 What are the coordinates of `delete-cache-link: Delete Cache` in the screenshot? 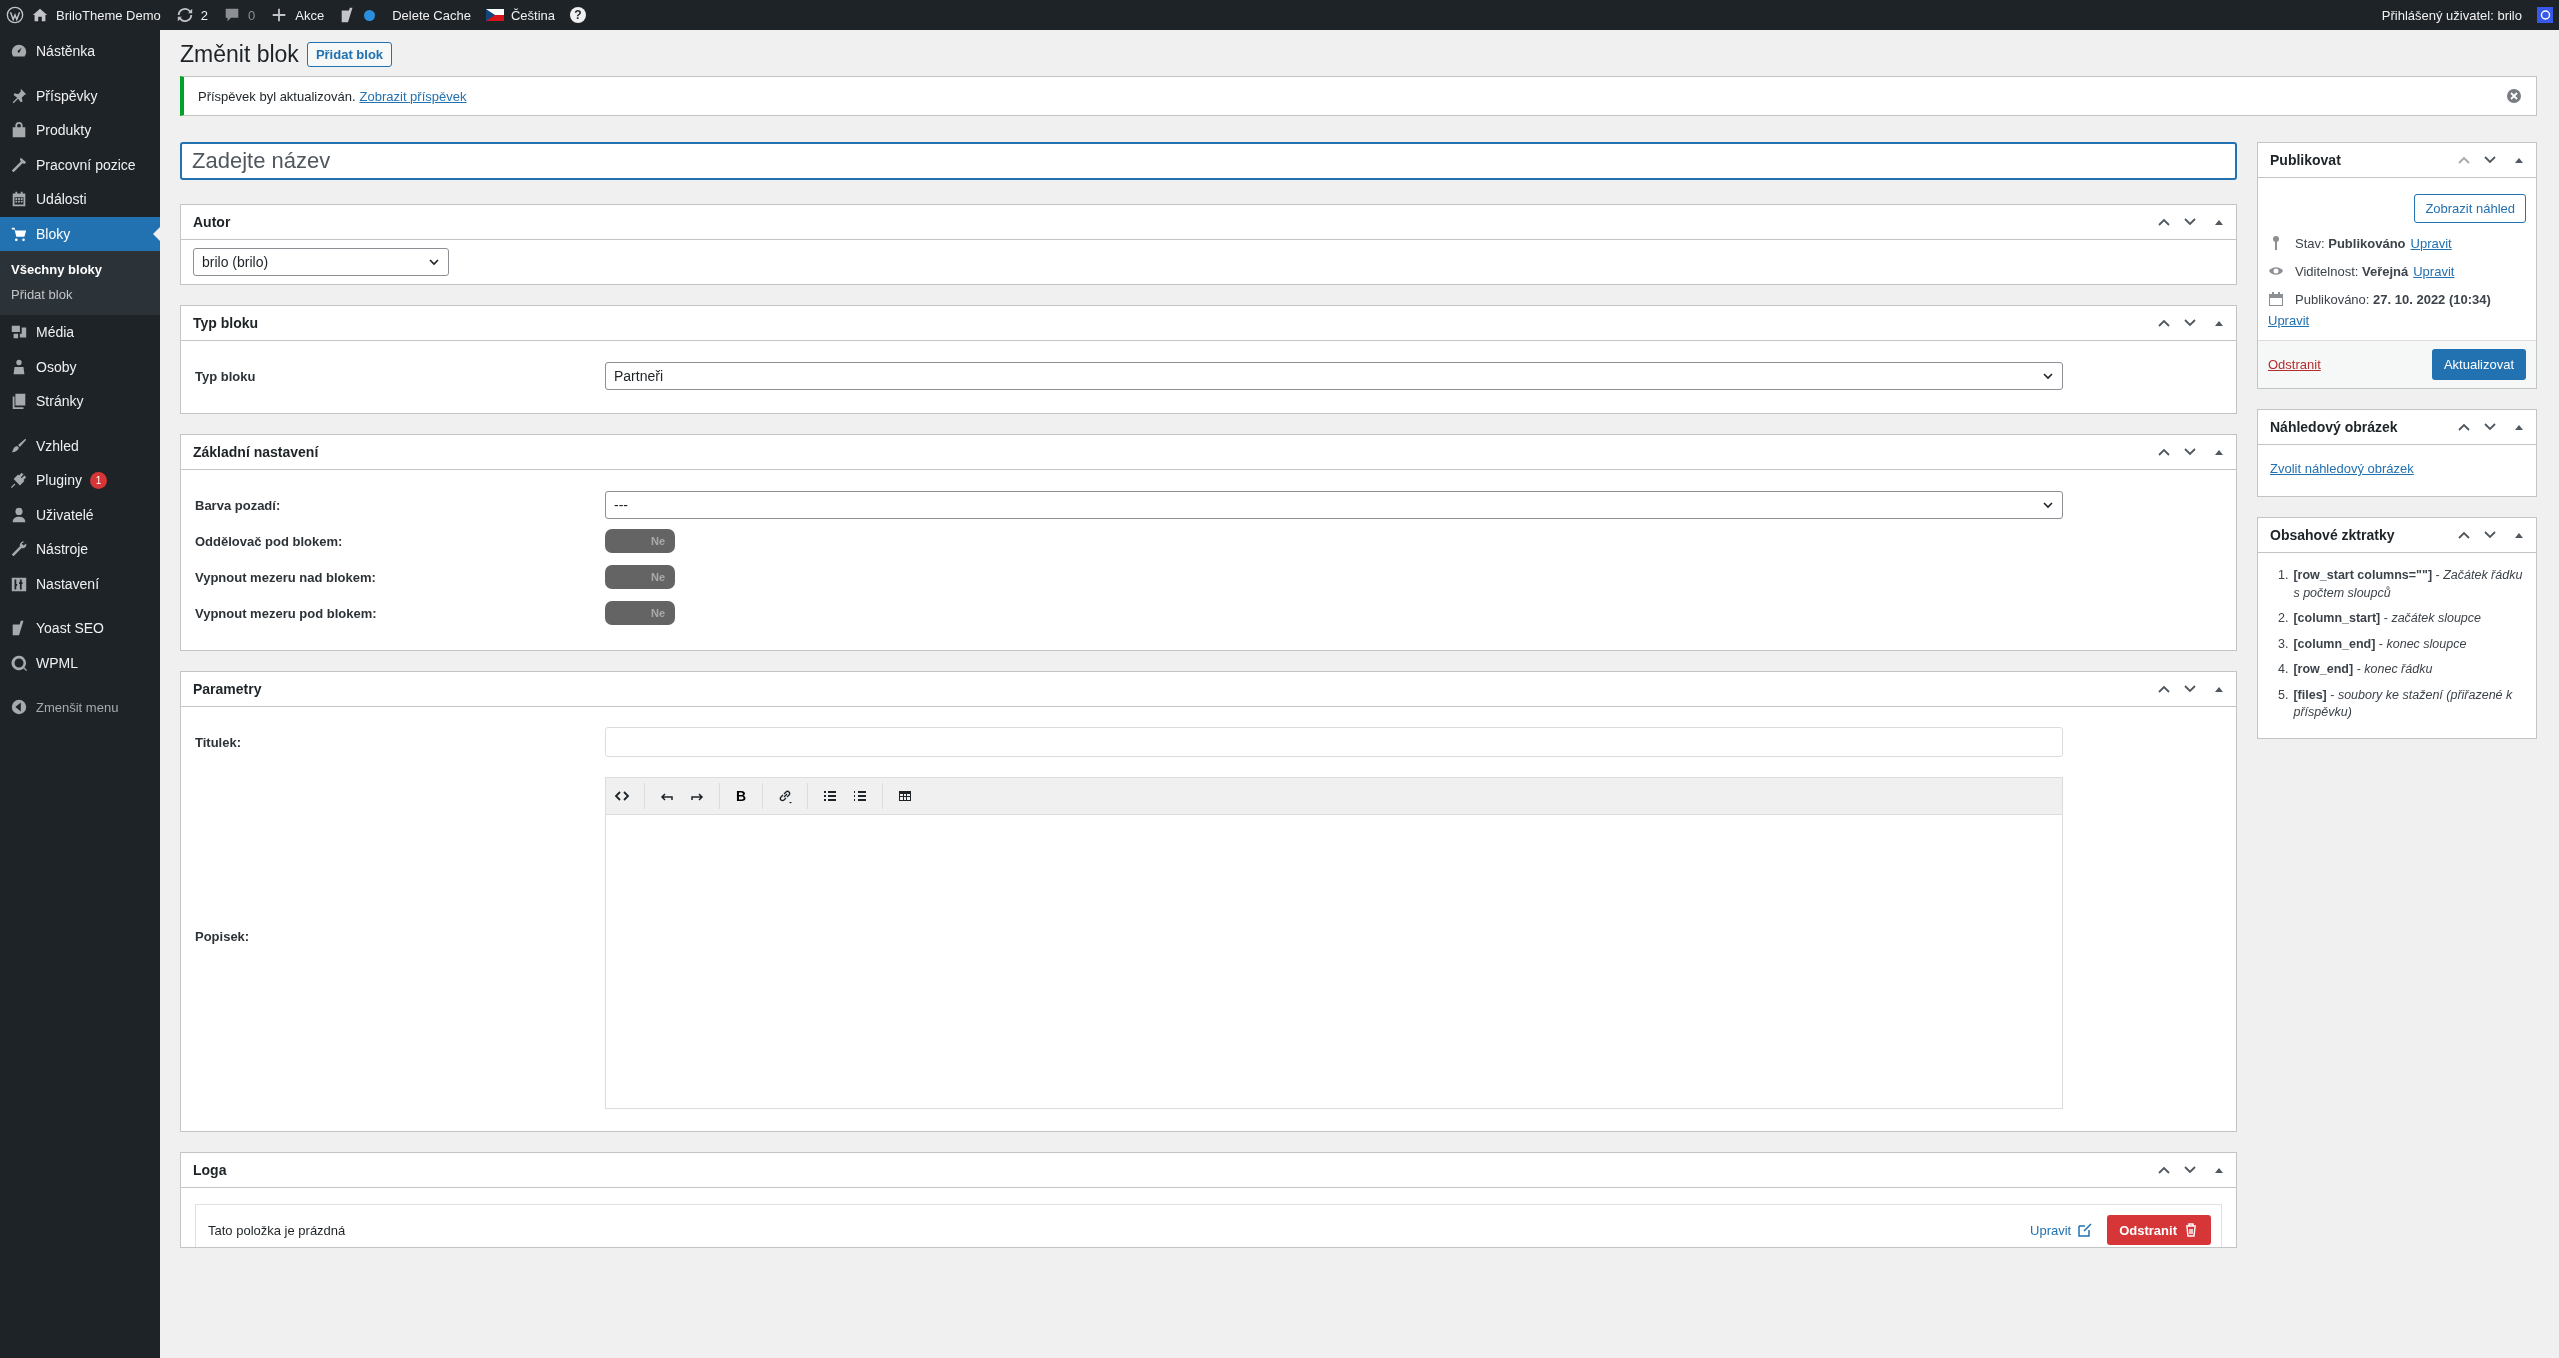 It's located at (431, 15).